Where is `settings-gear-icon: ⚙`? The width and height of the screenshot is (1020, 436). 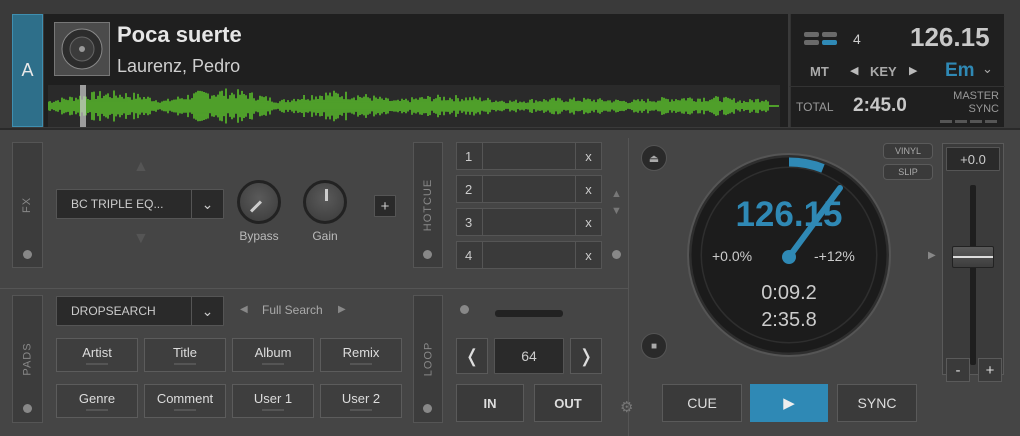
settings-gear-icon: ⚙ is located at coordinates (626, 407).